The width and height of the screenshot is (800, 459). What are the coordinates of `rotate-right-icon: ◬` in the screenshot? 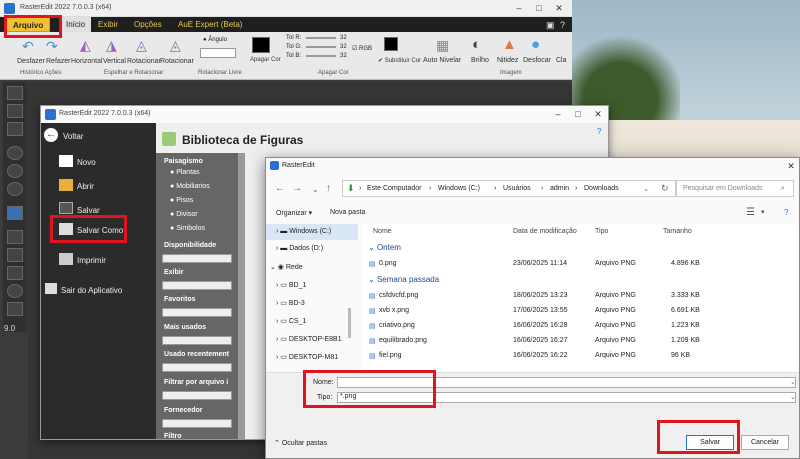 It's located at (175, 45).